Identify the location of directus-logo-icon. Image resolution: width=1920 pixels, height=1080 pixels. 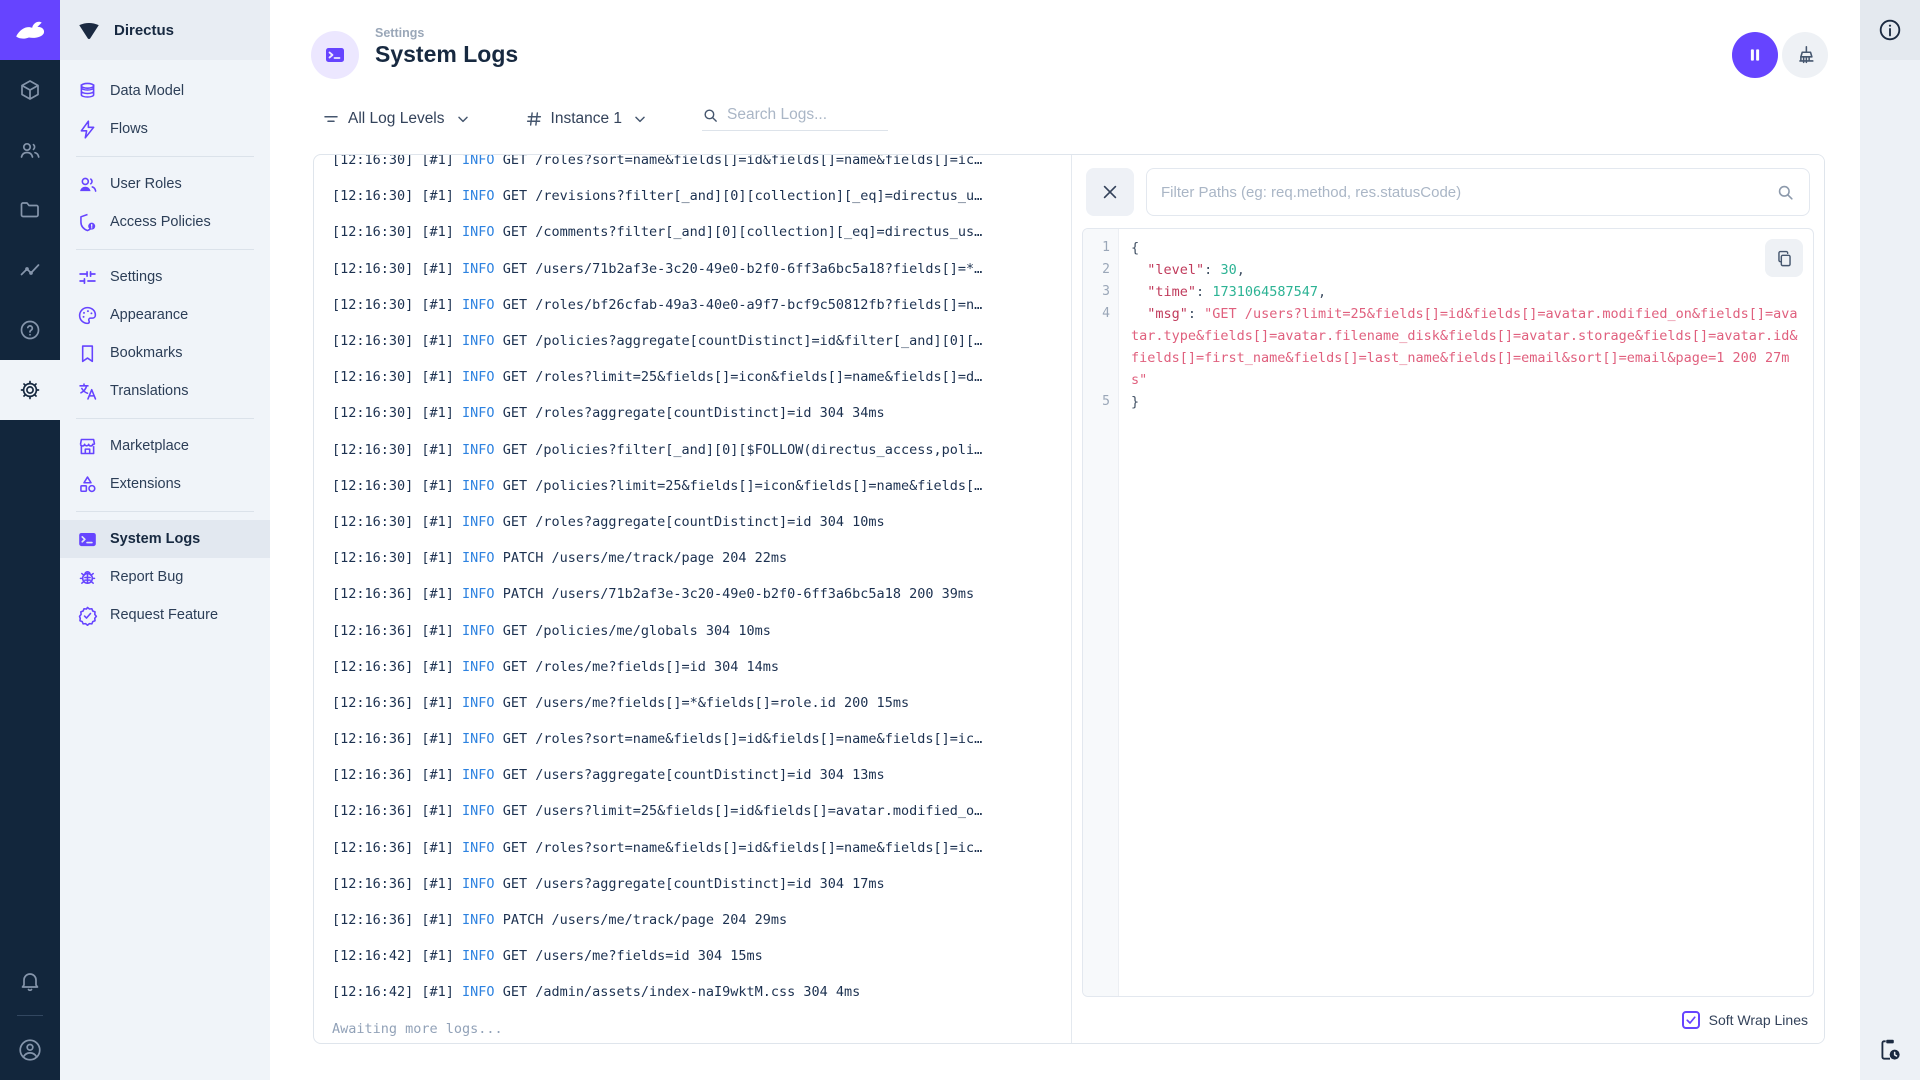
(30, 30).